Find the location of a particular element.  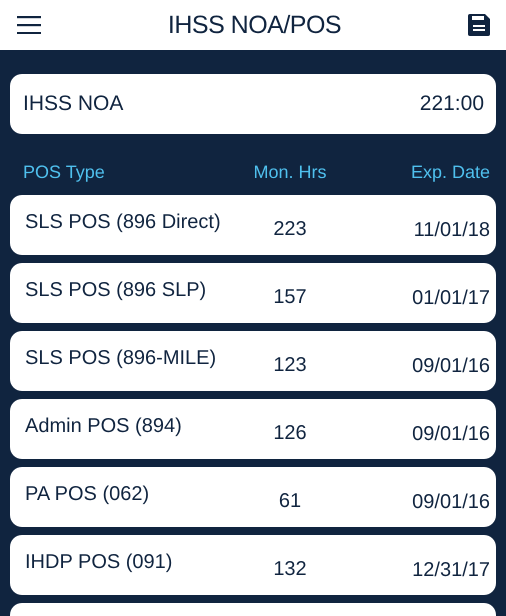

pos-type: SLS POS (896-MILE) is located at coordinates (121, 358).